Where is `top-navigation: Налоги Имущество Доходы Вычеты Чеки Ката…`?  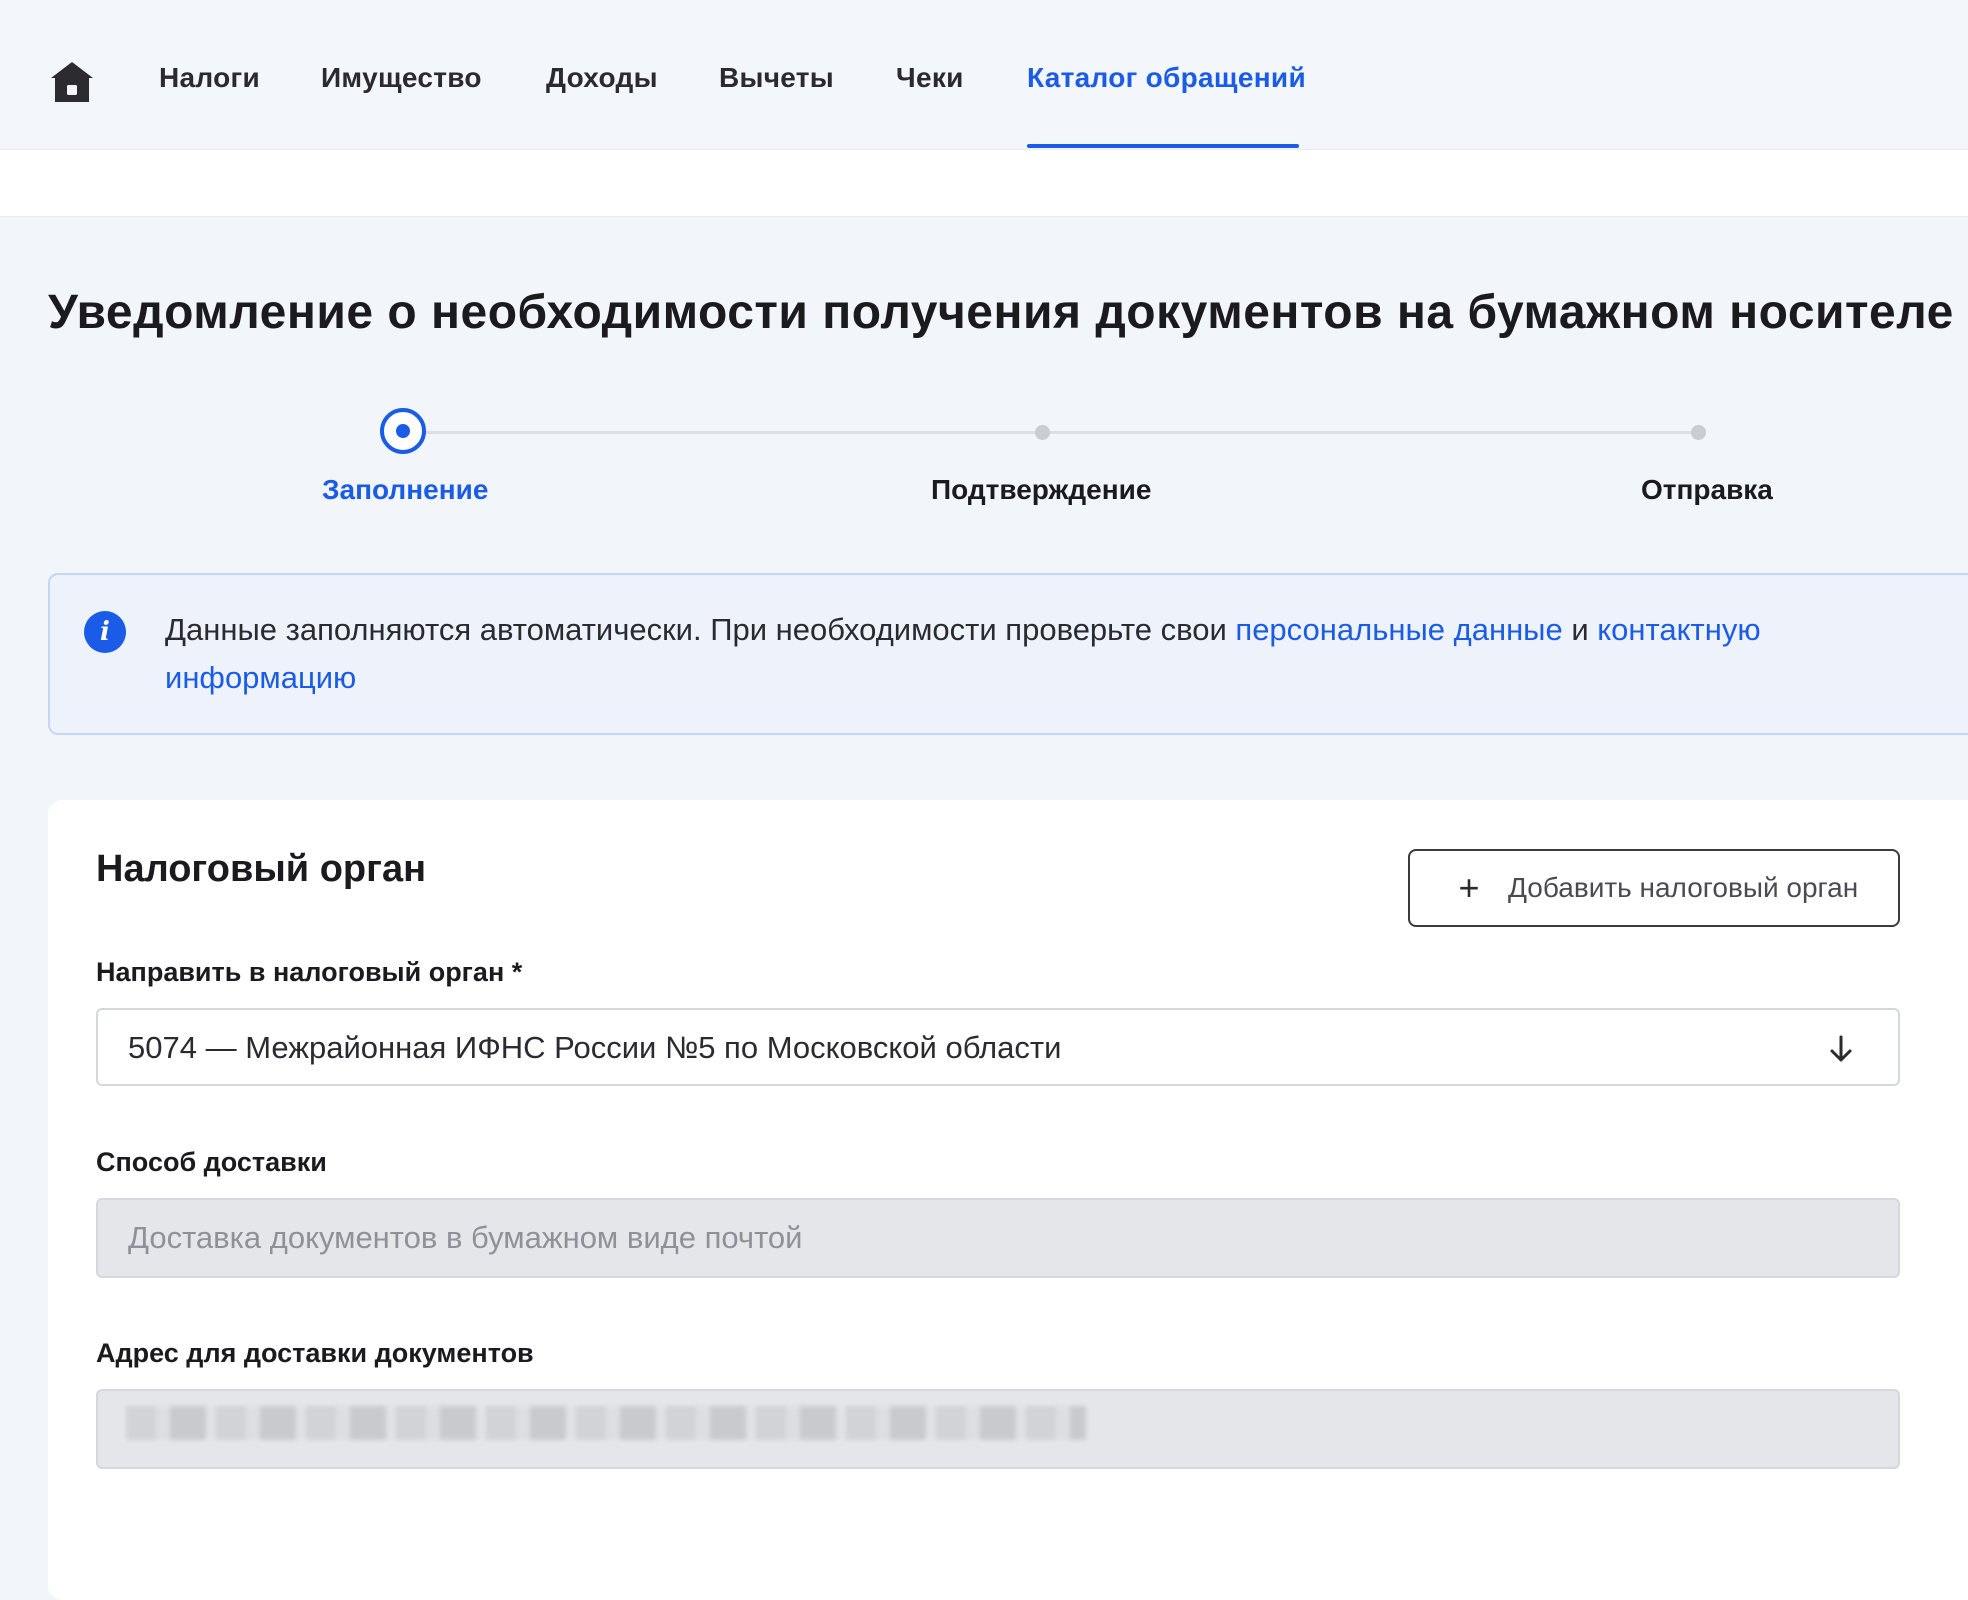 top-navigation: Налоги Имущество Доходы Вычеты Чеки Ката… is located at coordinates (984, 74).